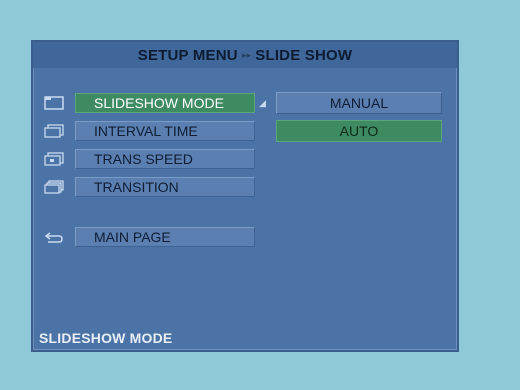 The image size is (520, 390). I want to click on menu-item-transition: TRANSITION, so click(165, 187).